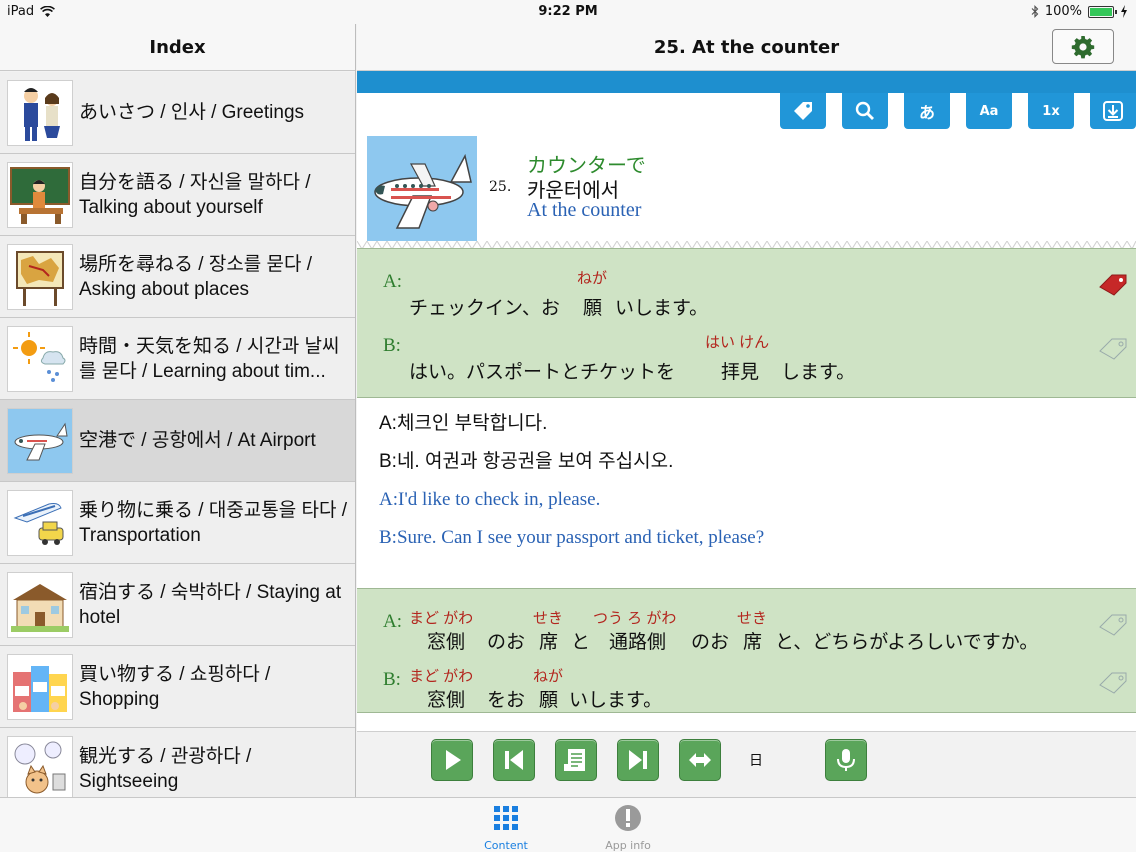 Image resolution: width=1136 pixels, height=852 pixels. What do you see at coordinates (40, 440) in the screenshot?
I see `airplane-icon` at bounding box center [40, 440].